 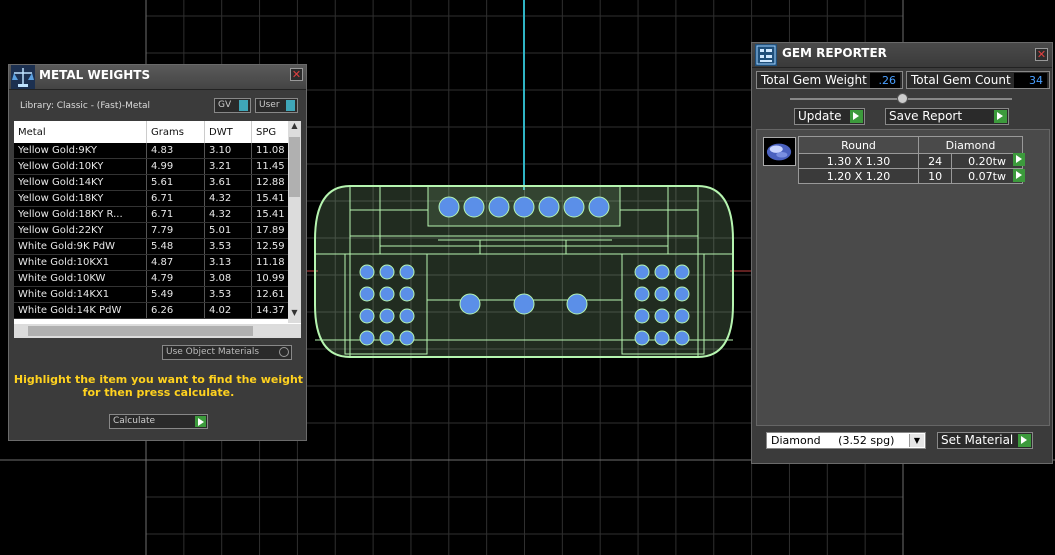 What do you see at coordinates (228, 230) in the screenshot?
I see `cell-dwt: 5.01` at bounding box center [228, 230].